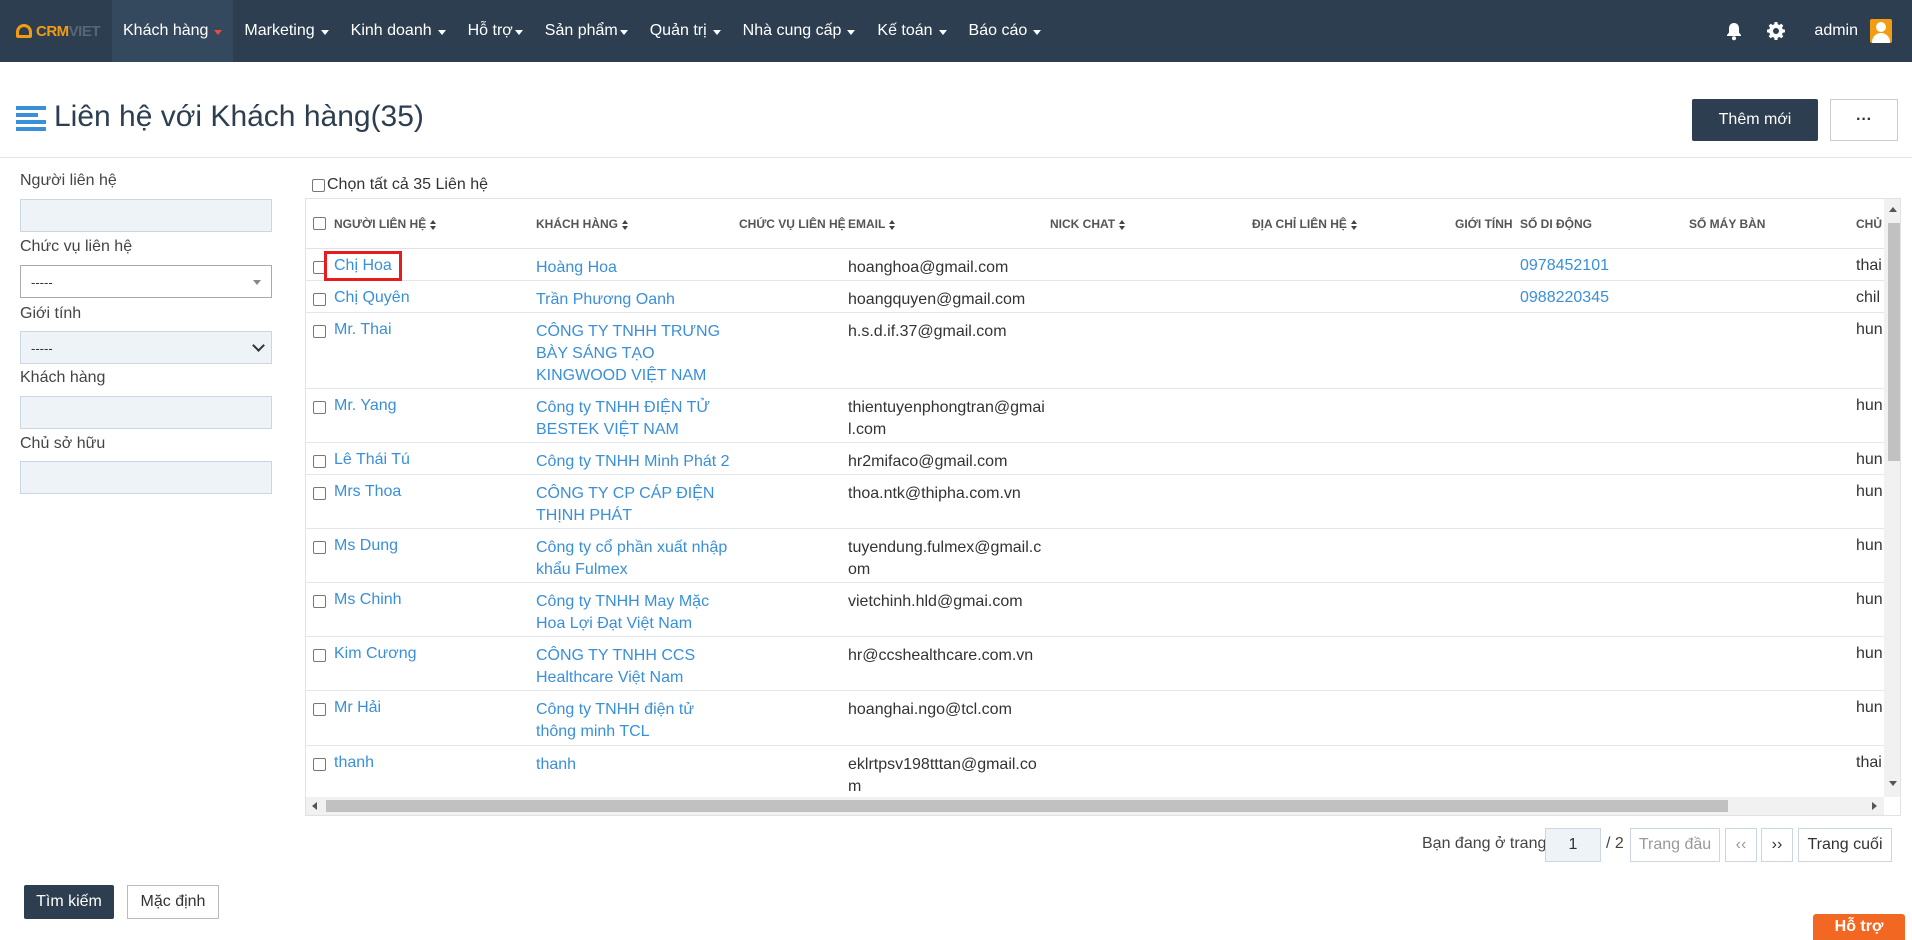 This screenshot has width=1912, height=940. I want to click on page-number-input: 1, so click(1573, 845).